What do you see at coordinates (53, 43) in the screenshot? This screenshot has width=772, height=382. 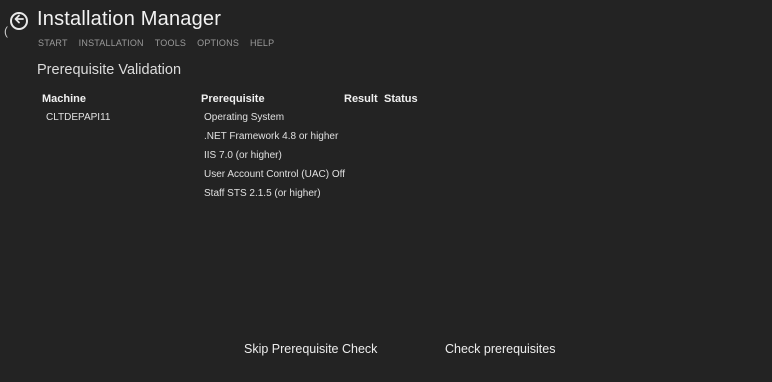 I see `menu-item-start: START` at bounding box center [53, 43].